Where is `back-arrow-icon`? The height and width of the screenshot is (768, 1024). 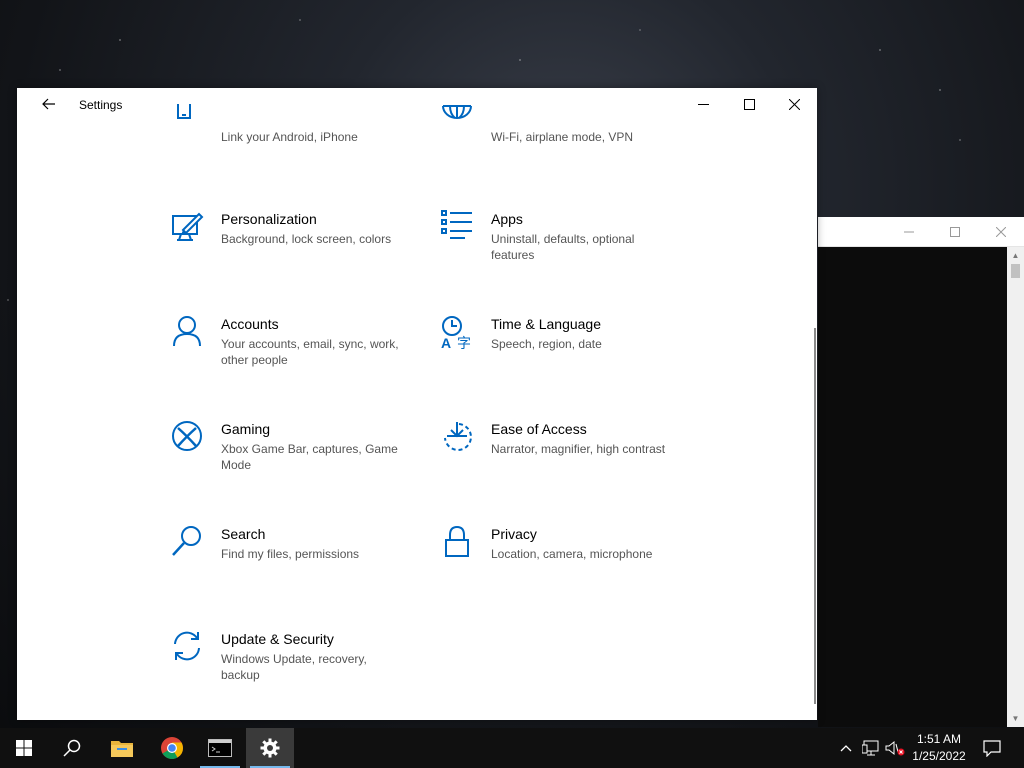 back-arrow-icon is located at coordinates (48, 104).